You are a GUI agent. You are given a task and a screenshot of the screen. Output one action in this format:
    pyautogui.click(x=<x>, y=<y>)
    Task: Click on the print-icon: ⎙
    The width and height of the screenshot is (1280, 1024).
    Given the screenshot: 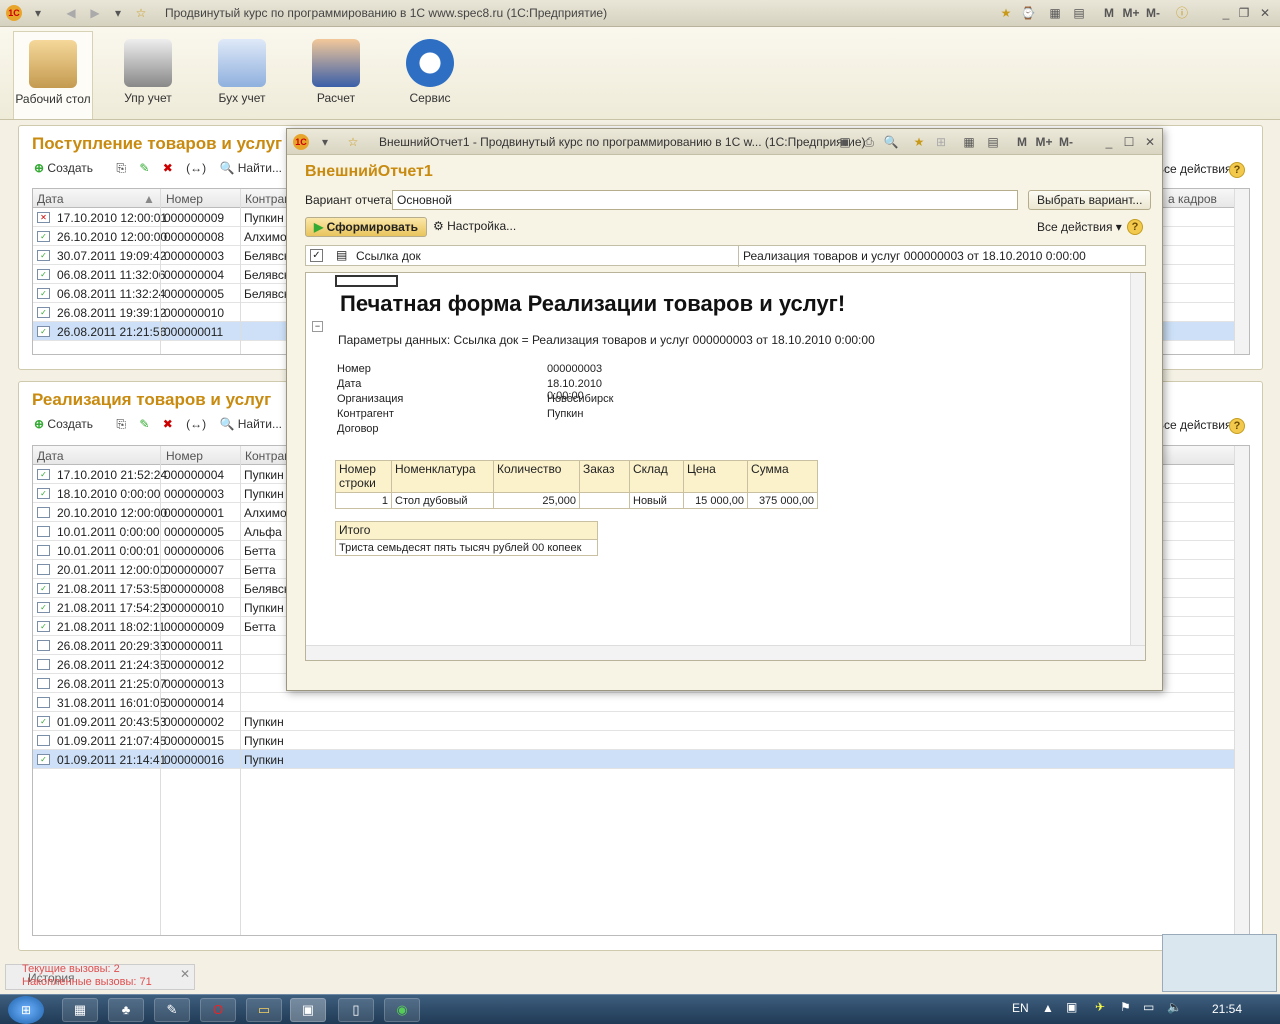 What is the action you would take?
    pyautogui.click(x=869, y=142)
    